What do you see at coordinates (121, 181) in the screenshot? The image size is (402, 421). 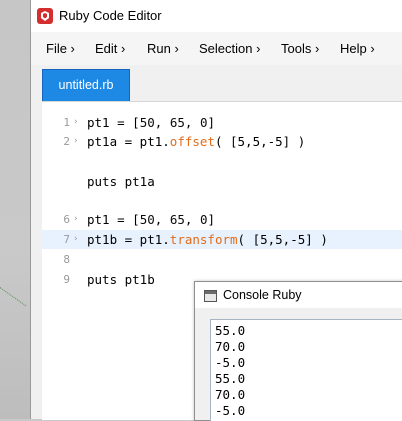 I see `code-text: puts pt1a` at bounding box center [121, 181].